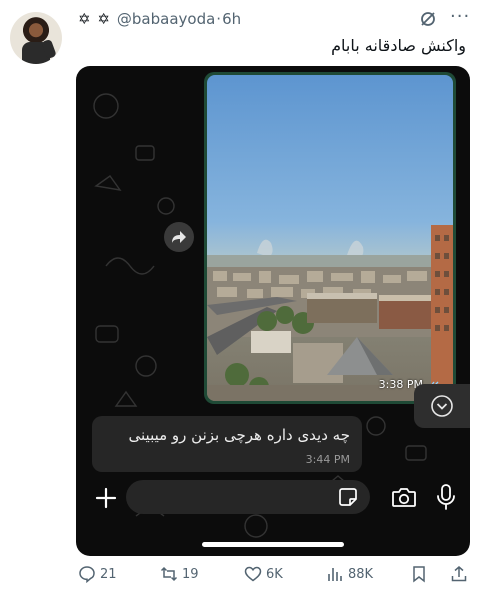 The width and height of the screenshot is (478, 600). Describe the element at coordinates (398, 45) in the screenshot. I see `tweet-text: واکنش صادقانه بابام` at that location.